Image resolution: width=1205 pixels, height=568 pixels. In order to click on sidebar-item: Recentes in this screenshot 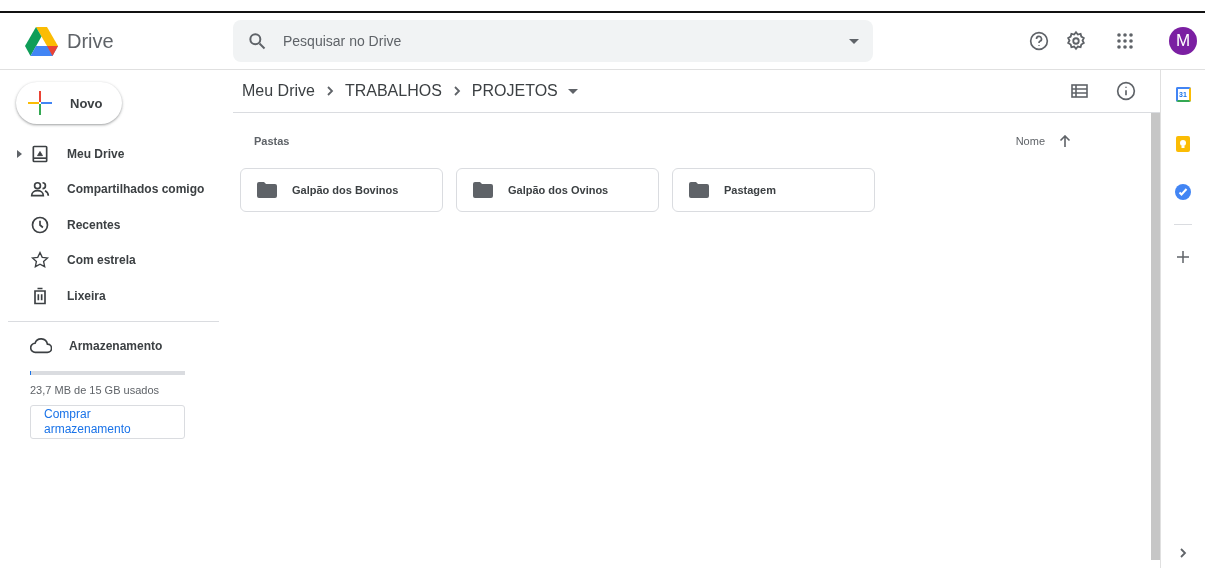, I will do `click(105, 225)`.